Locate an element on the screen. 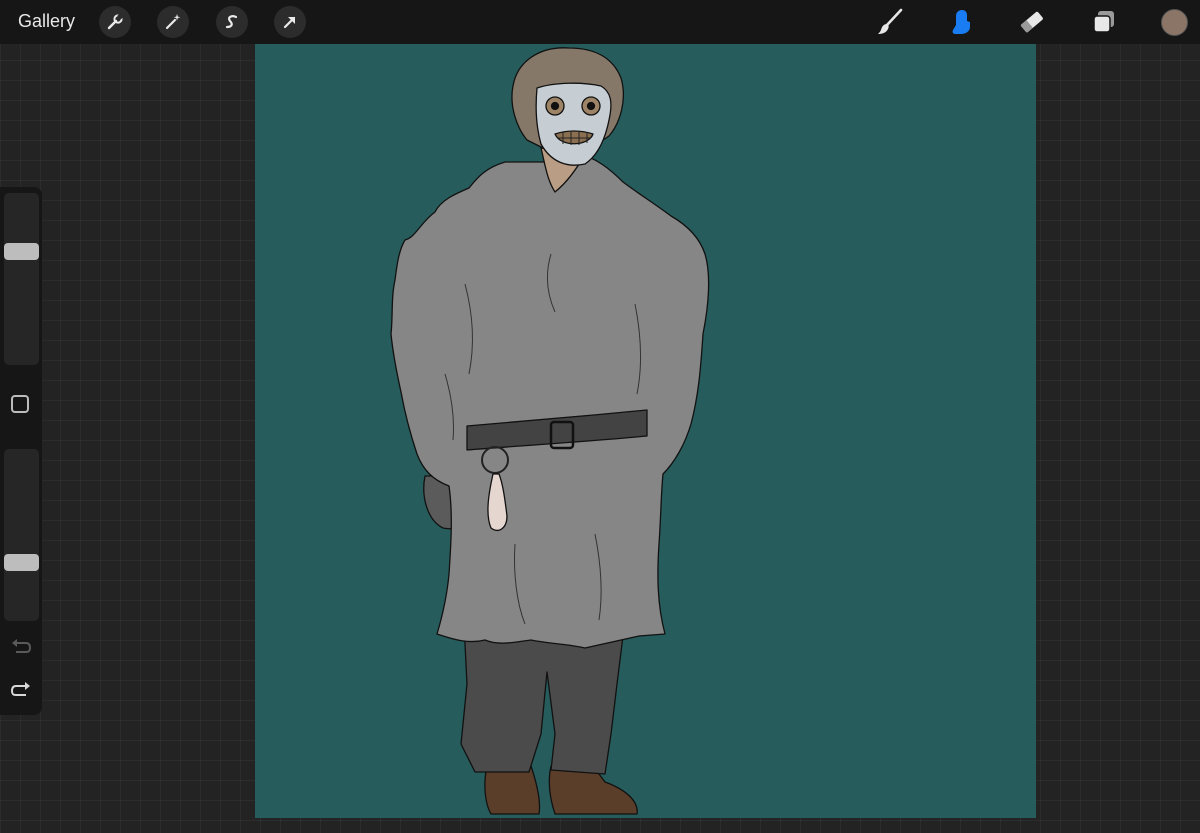 This screenshot has width=1200, height=833. opacity-thumb is located at coordinates (21, 562).